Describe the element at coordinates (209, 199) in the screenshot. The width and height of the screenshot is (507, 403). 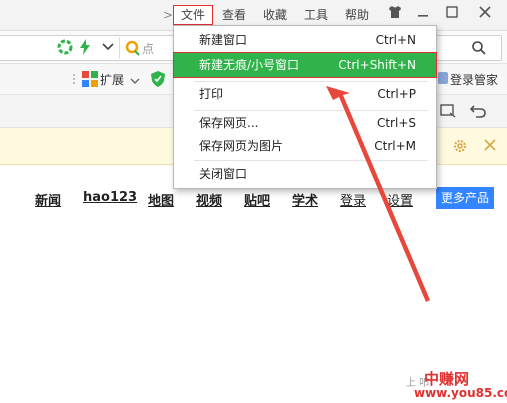
I see `nav-link-video: 视频` at that location.